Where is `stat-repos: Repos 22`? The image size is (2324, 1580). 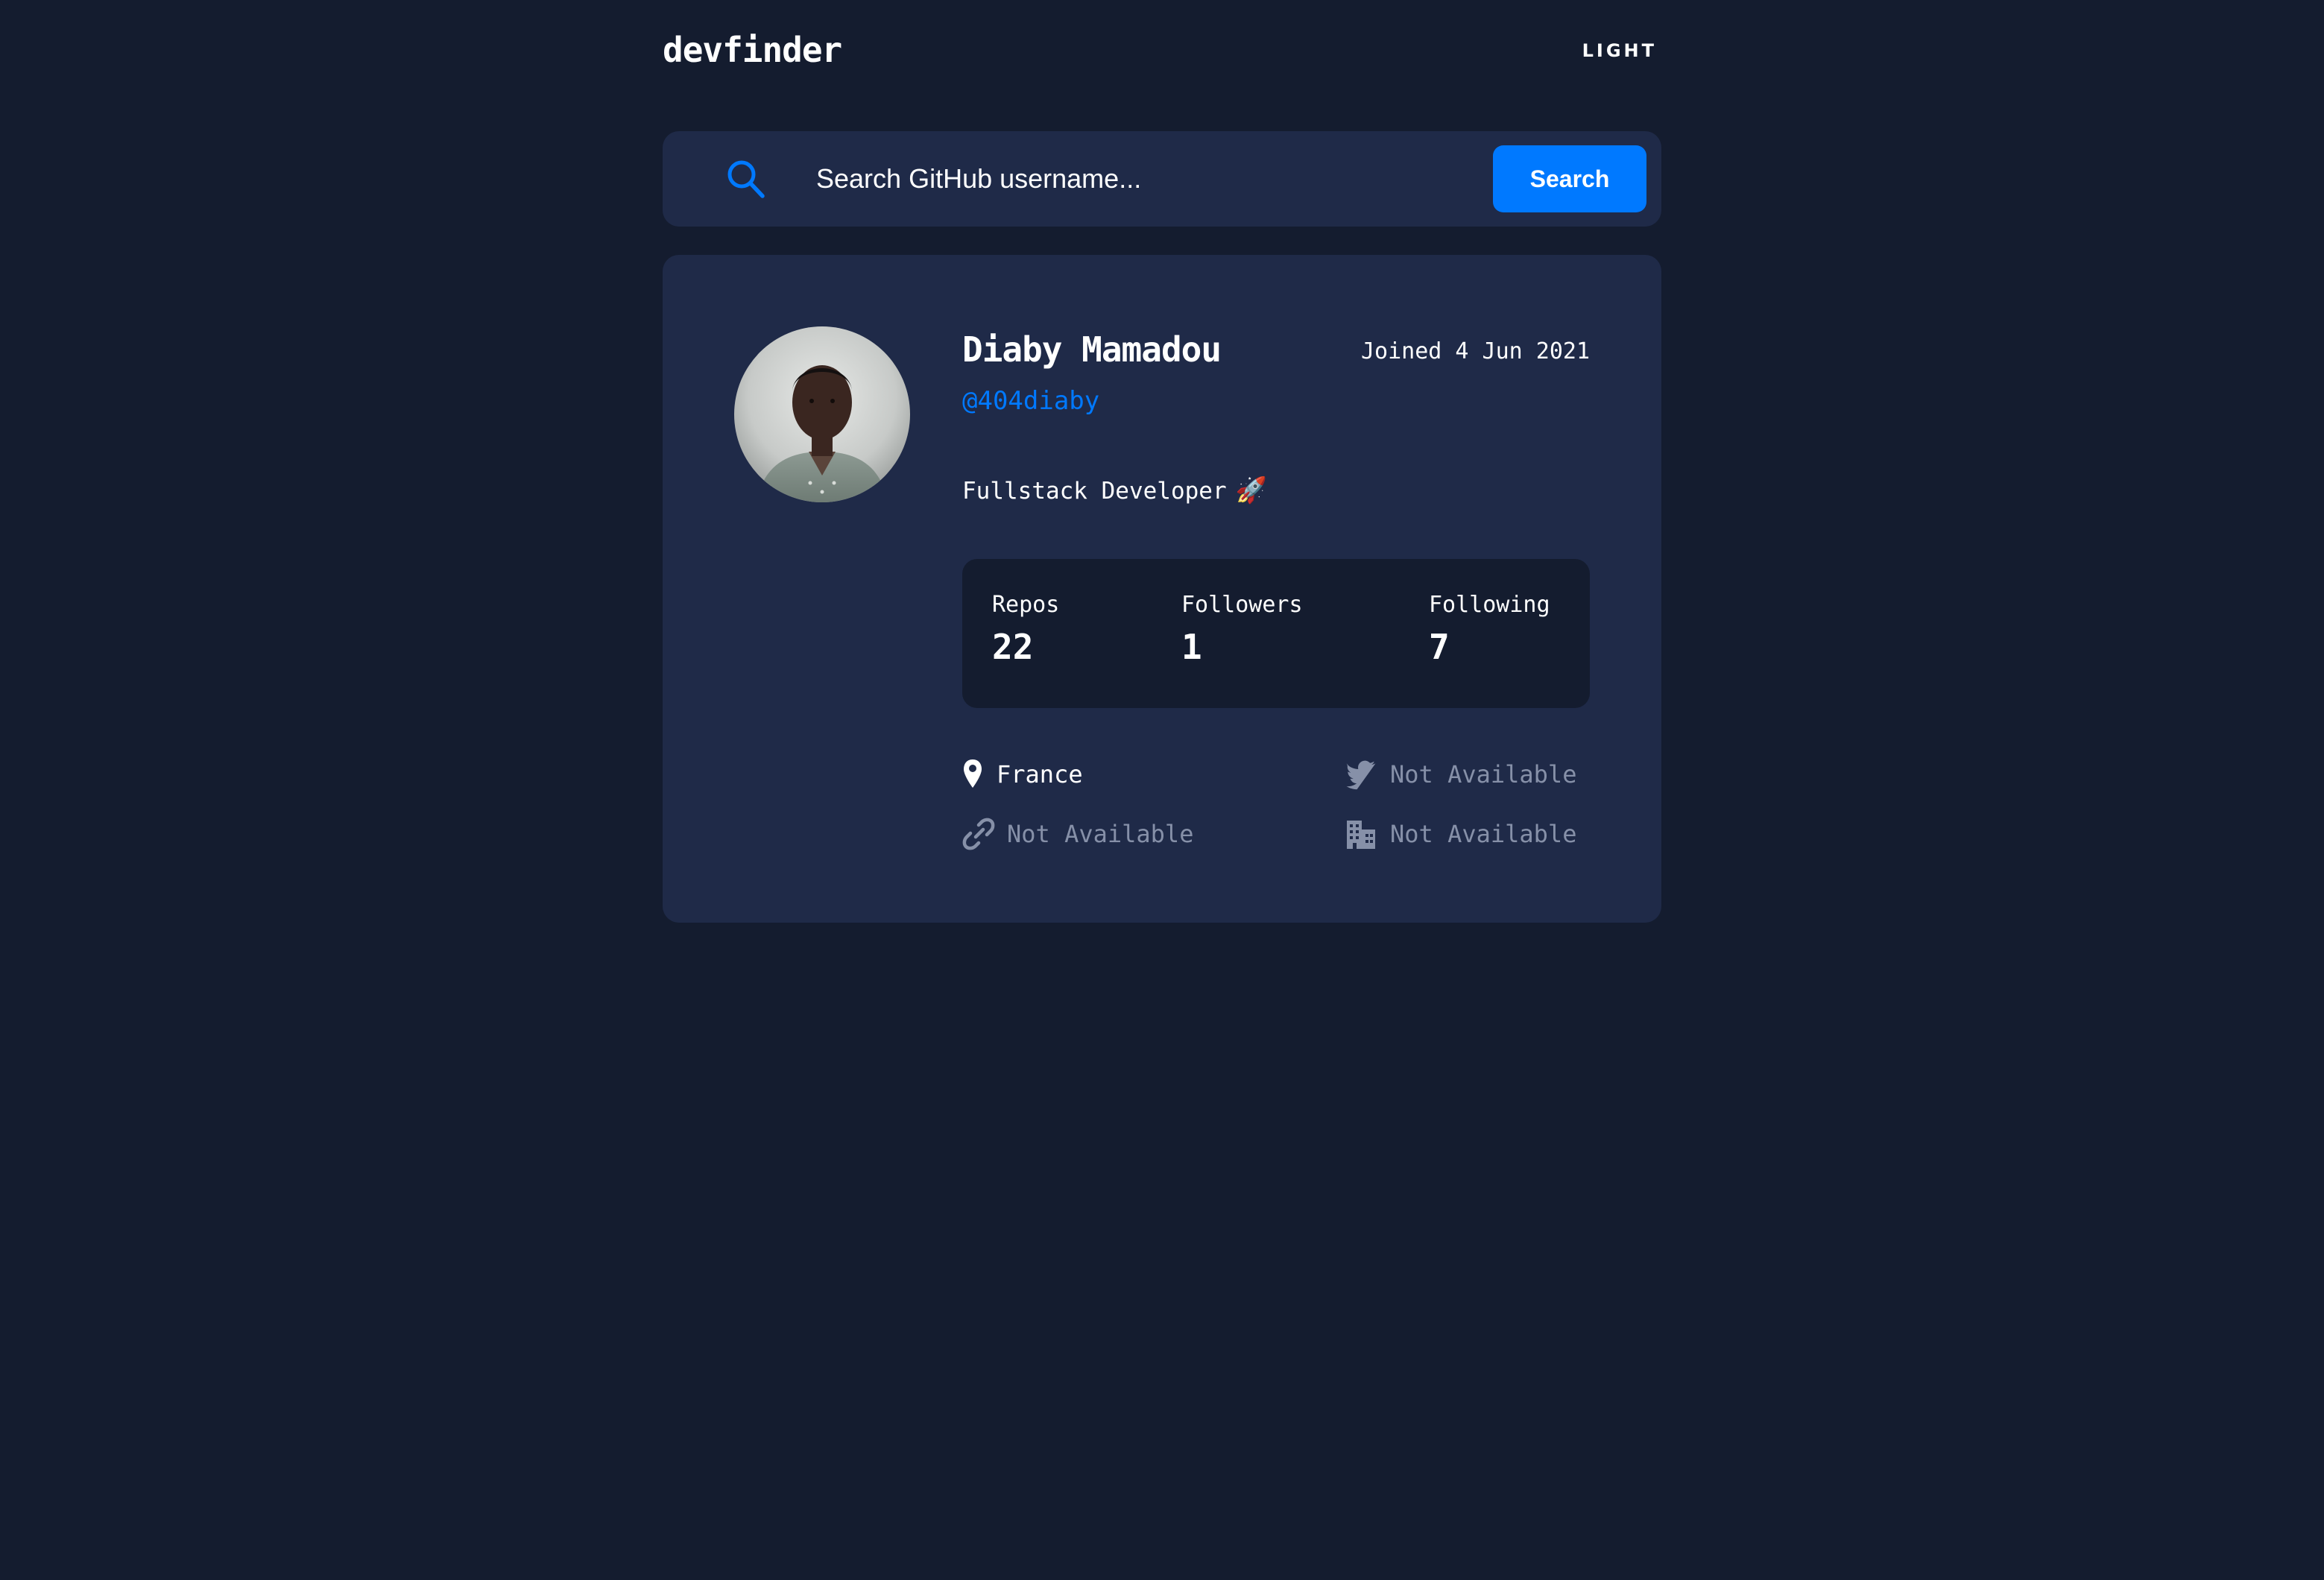 stat-repos: Repos 22 is located at coordinates (1025, 629).